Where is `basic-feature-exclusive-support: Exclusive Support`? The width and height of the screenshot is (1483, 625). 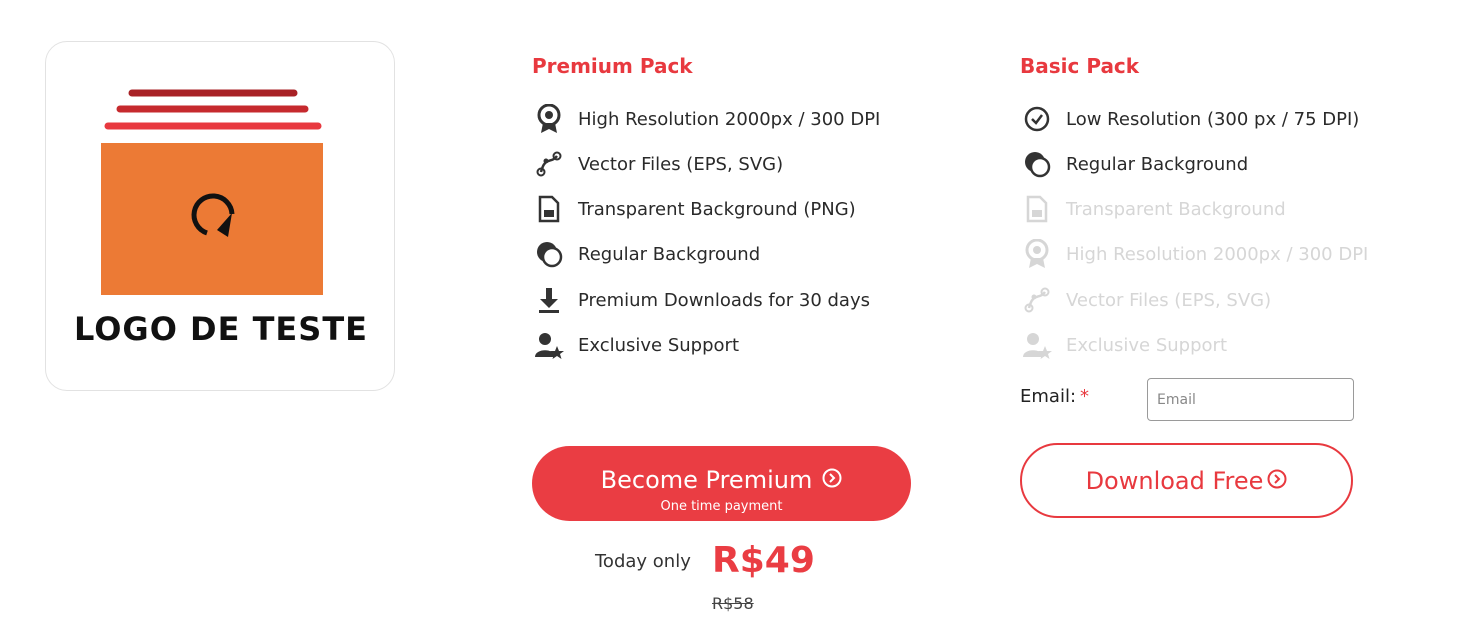
basic-feature-exclusive-support: Exclusive Support is located at coordinates (1124, 345).